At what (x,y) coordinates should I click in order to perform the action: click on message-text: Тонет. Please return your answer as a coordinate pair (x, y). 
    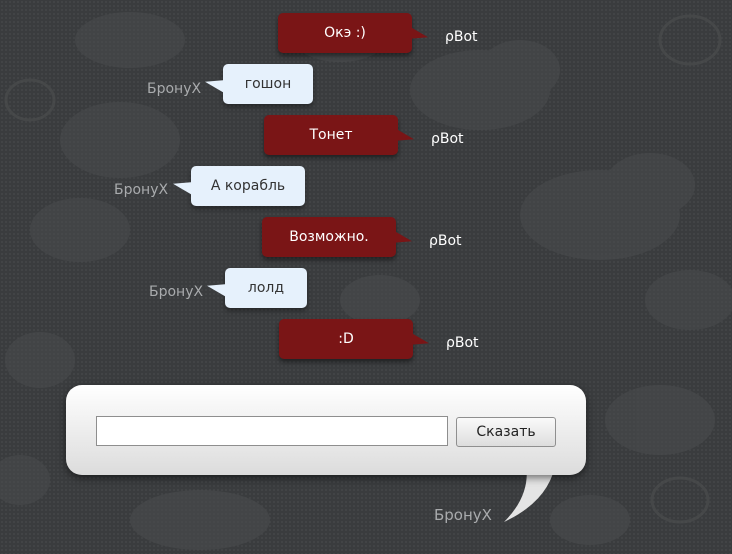
    Looking at the image, I should click on (331, 135).